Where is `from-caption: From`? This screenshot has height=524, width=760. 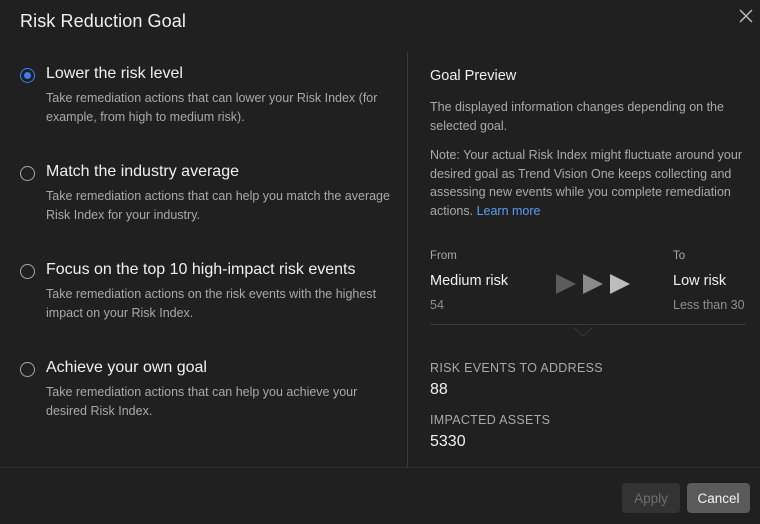 from-caption: From is located at coordinates (443, 256).